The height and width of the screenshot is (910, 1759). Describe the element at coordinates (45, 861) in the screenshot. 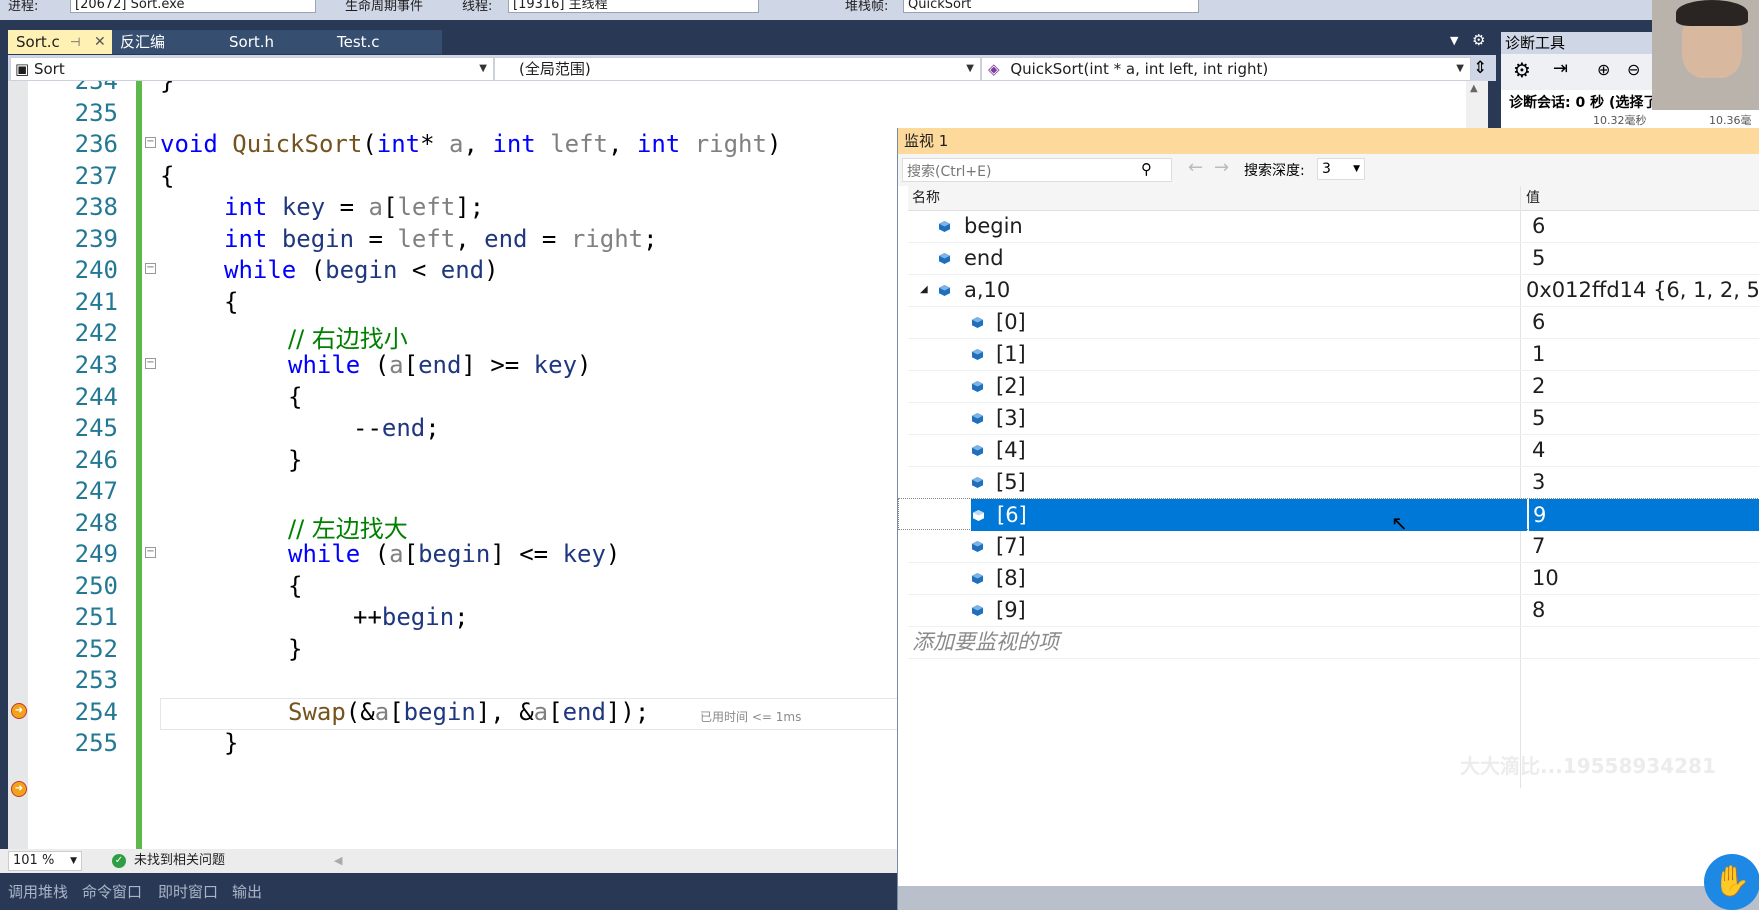

I see `zoom-combo: 101 % ▼` at that location.